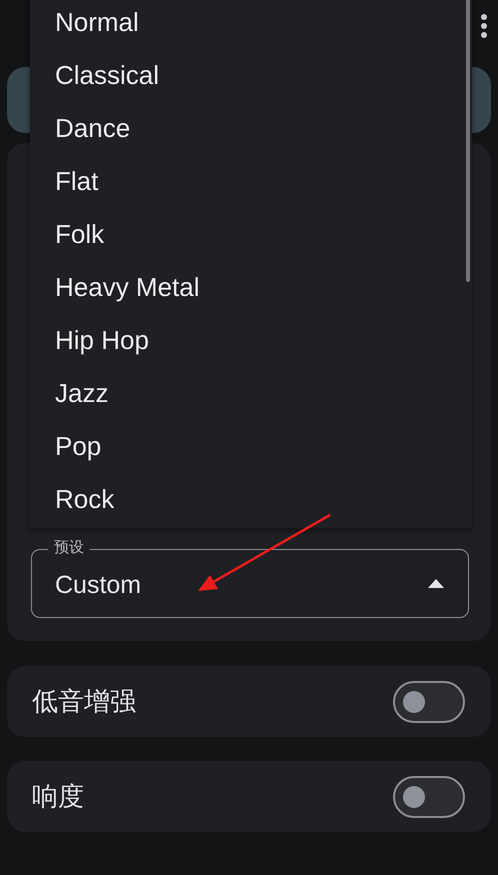 This screenshot has height=875, width=498. What do you see at coordinates (251, 24) in the screenshot?
I see `menu-item: Normal` at bounding box center [251, 24].